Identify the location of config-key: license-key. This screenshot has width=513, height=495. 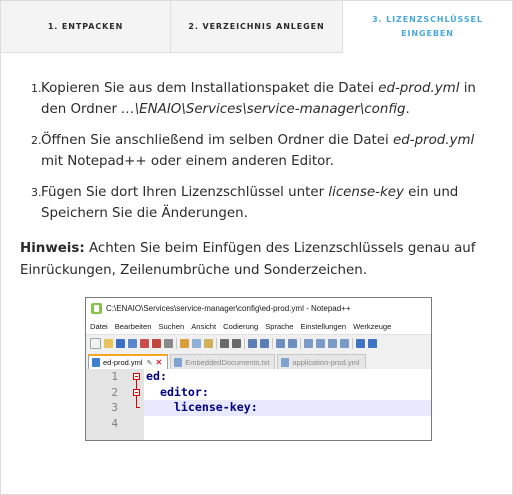
(366, 192).